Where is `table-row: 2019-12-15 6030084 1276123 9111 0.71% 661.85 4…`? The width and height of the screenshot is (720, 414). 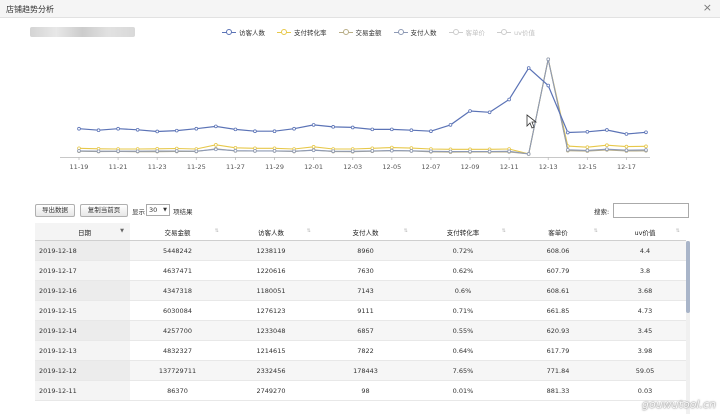
table-row: 2019-12-15 6030084 1276123 9111 0.71% 661.85 4… is located at coordinates (360, 311).